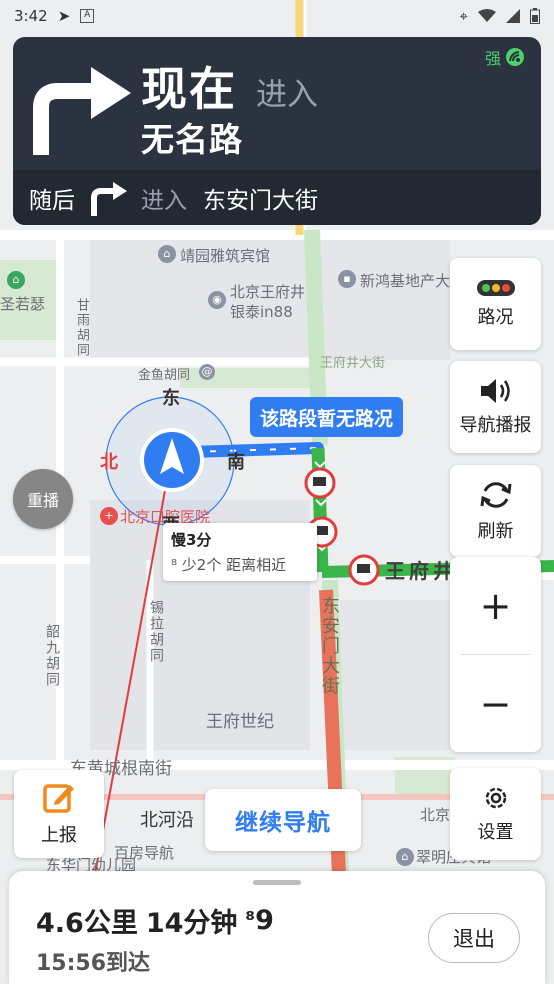 The height and width of the screenshot is (984, 554). What do you see at coordinates (191, 923) in the screenshot?
I see `remaining-time: 14分钟` at bounding box center [191, 923].